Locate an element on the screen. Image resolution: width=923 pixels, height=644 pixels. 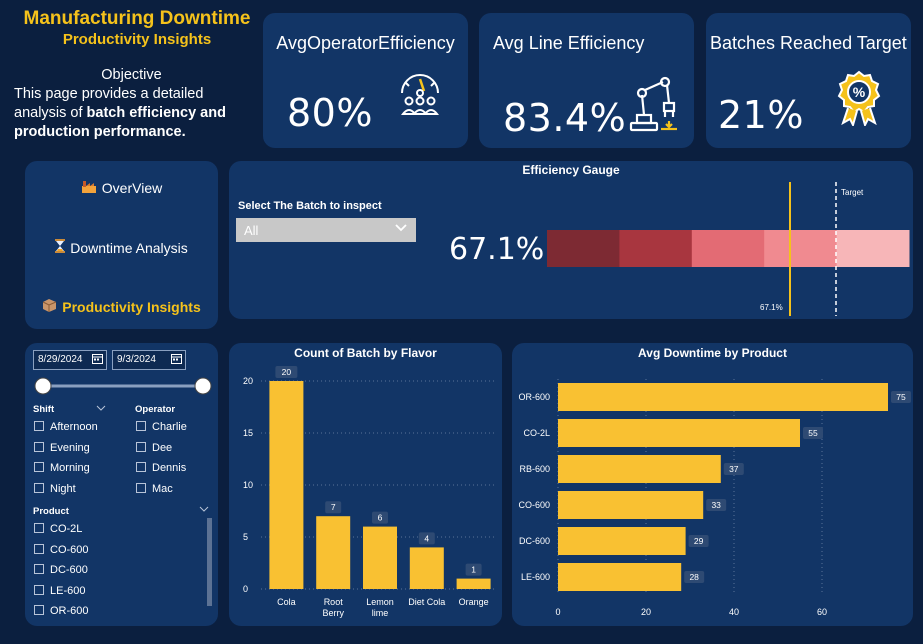
x-tick-label: Root is located at coordinates (334, 602).